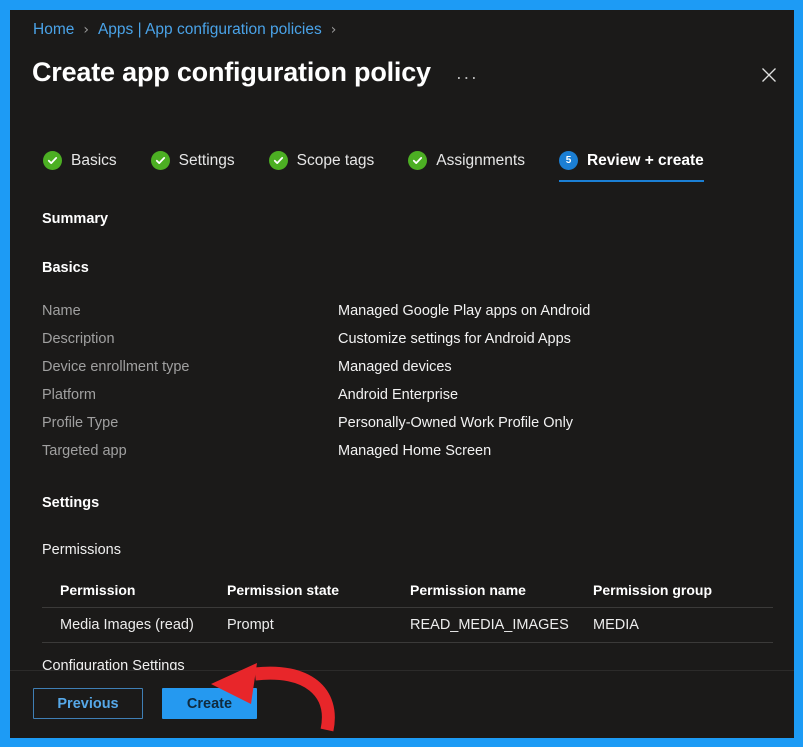 The height and width of the screenshot is (747, 803). Describe the element at coordinates (116, 367) in the screenshot. I see `basics-label: Device enrollment type` at that location.